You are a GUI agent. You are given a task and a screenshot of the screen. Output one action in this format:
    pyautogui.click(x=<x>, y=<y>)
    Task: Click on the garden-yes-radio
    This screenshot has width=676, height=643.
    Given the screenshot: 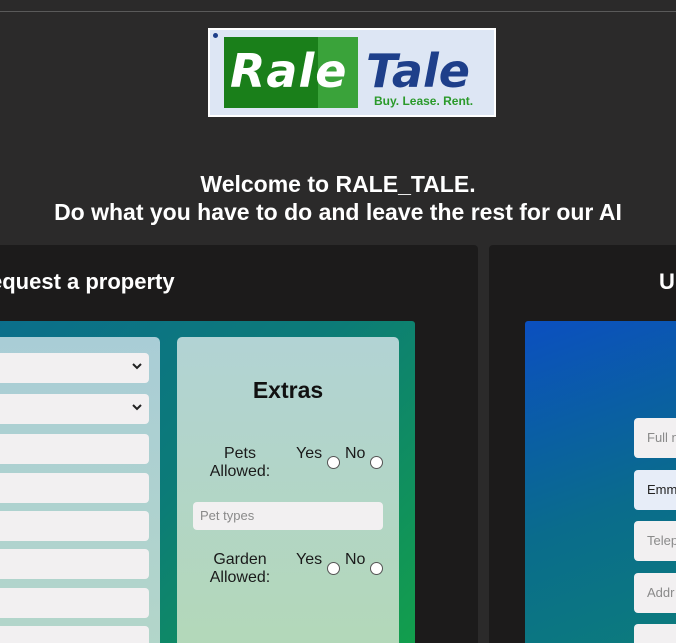 What is the action you would take?
    pyautogui.click(x=333, y=568)
    